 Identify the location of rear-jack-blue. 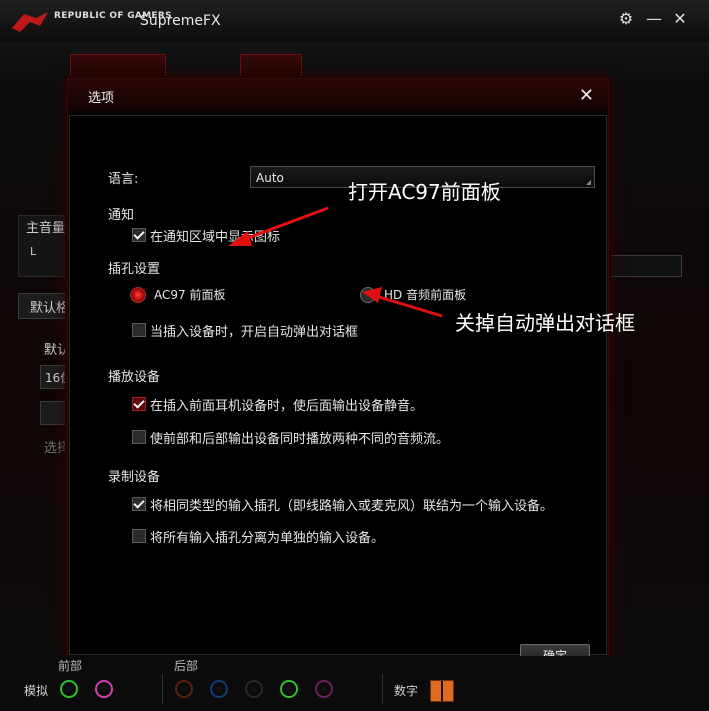
(219, 689).